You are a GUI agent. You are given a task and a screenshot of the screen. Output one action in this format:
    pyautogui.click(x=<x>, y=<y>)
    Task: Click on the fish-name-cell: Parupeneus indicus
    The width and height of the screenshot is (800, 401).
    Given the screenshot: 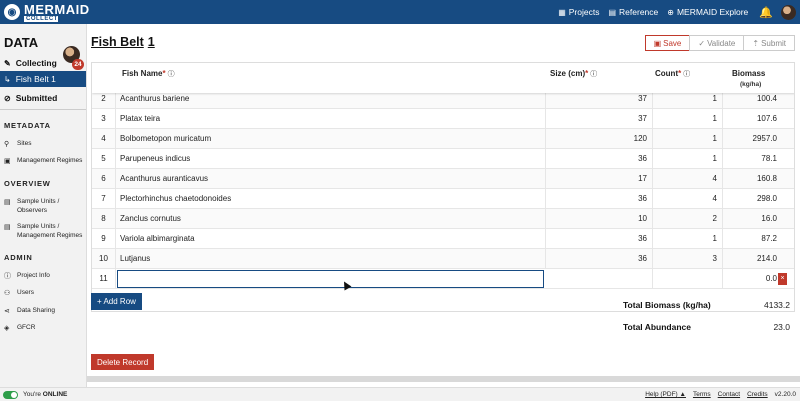 What is the action you would take?
    pyautogui.click(x=331, y=159)
    